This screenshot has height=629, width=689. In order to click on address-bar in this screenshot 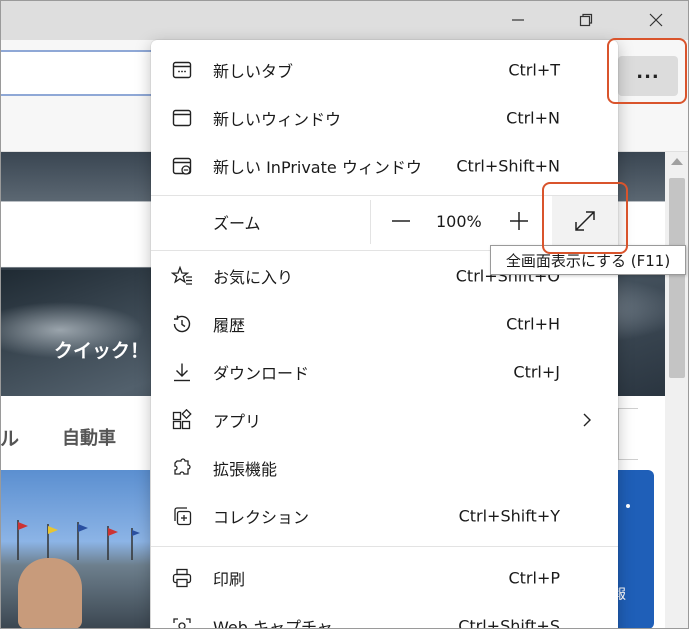, I will do `click(80, 73)`.